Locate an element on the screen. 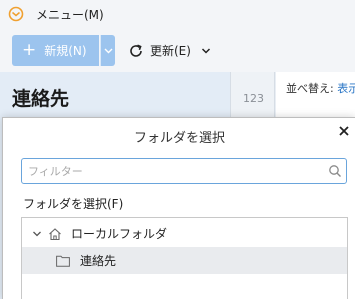 The width and height of the screenshot is (355, 299). dialog-title: フォルダを選択 is located at coordinates (179, 138).